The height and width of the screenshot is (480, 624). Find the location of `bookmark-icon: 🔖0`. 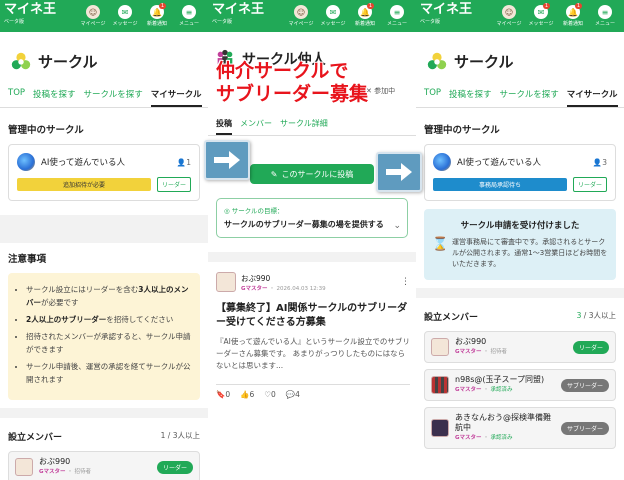

bookmark-icon: 🔖0 is located at coordinates (223, 394).